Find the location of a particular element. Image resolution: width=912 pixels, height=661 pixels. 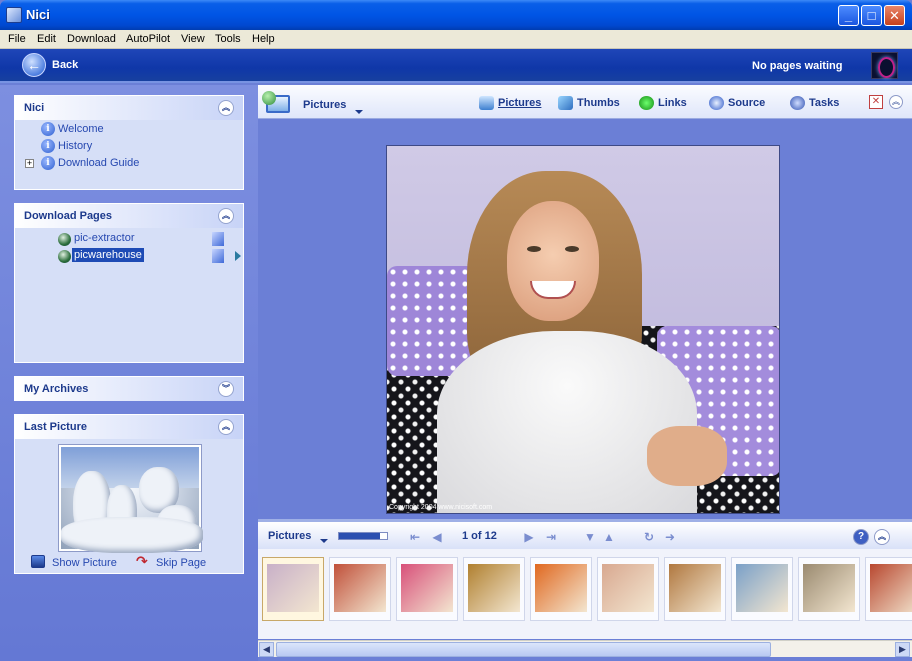

source-icon is located at coordinates (716, 103).